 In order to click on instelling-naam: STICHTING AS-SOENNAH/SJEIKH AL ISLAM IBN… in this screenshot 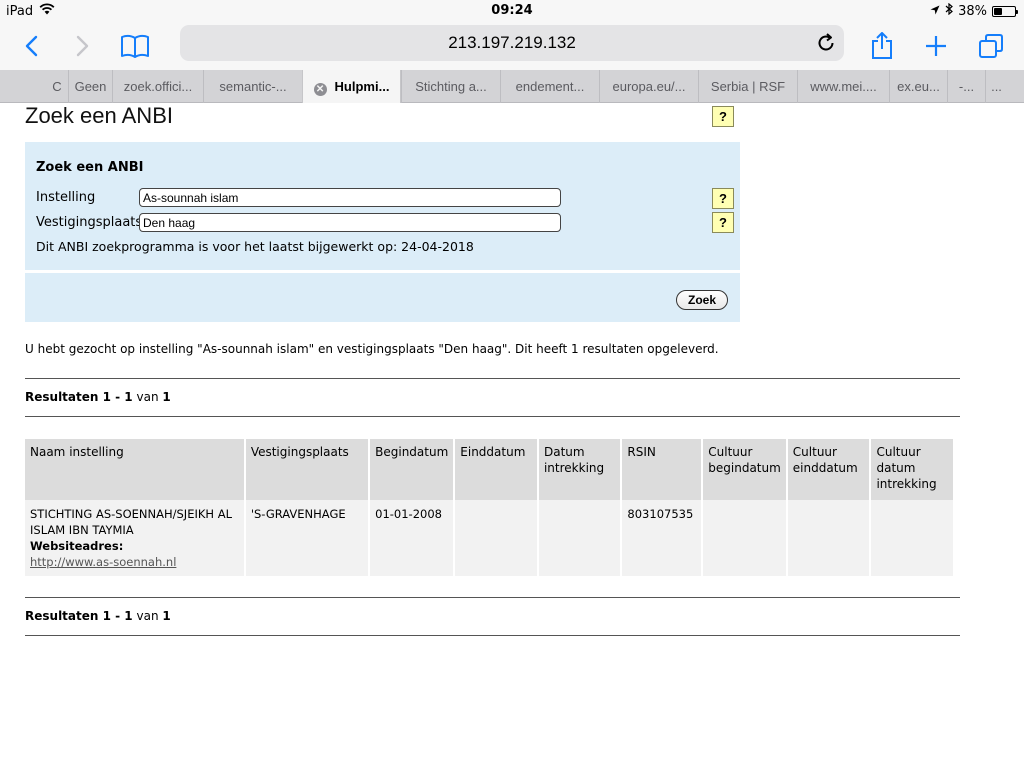, I will do `click(131, 522)`.